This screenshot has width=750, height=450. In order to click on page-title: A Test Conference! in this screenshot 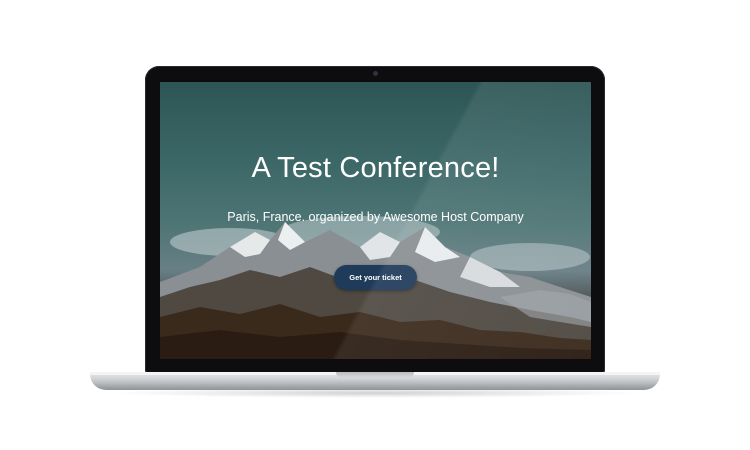, I will do `click(375, 168)`.